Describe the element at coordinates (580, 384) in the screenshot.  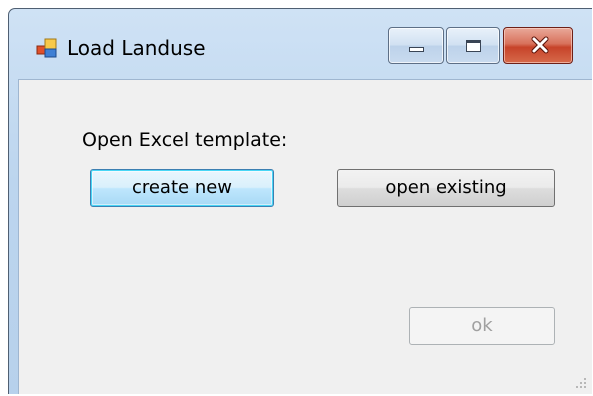
I see `resize-grip-icon` at that location.